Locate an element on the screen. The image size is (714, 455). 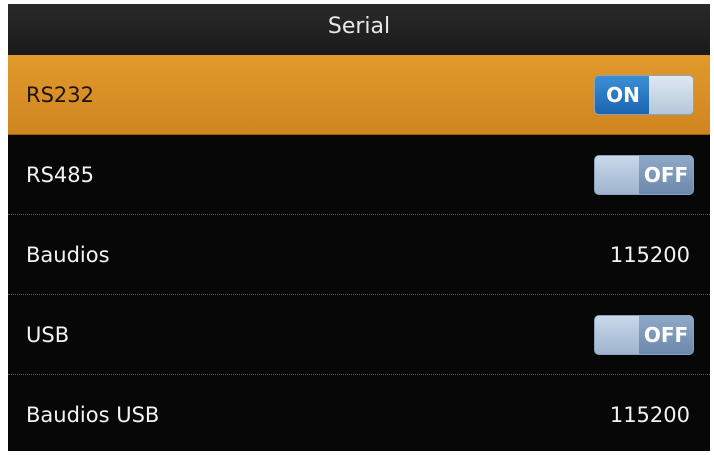
rs485-toggle: OFF is located at coordinates (644, 174).